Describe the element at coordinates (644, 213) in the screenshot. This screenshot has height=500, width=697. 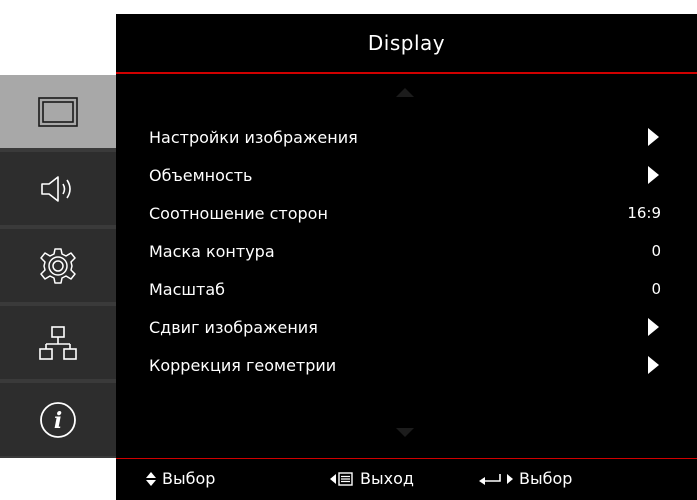
I see `menu-item-value: 16:9` at that location.